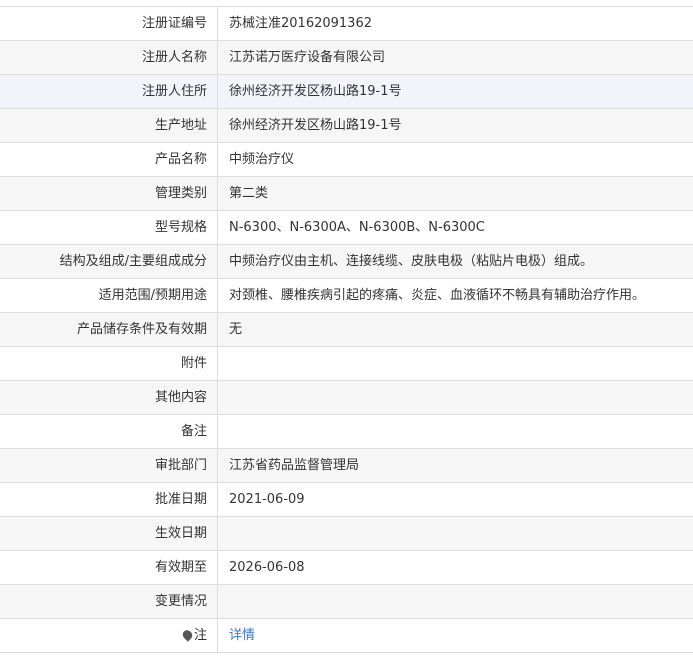 Image resolution: width=693 pixels, height=657 pixels. I want to click on row-label: 其他内容, so click(109, 397).